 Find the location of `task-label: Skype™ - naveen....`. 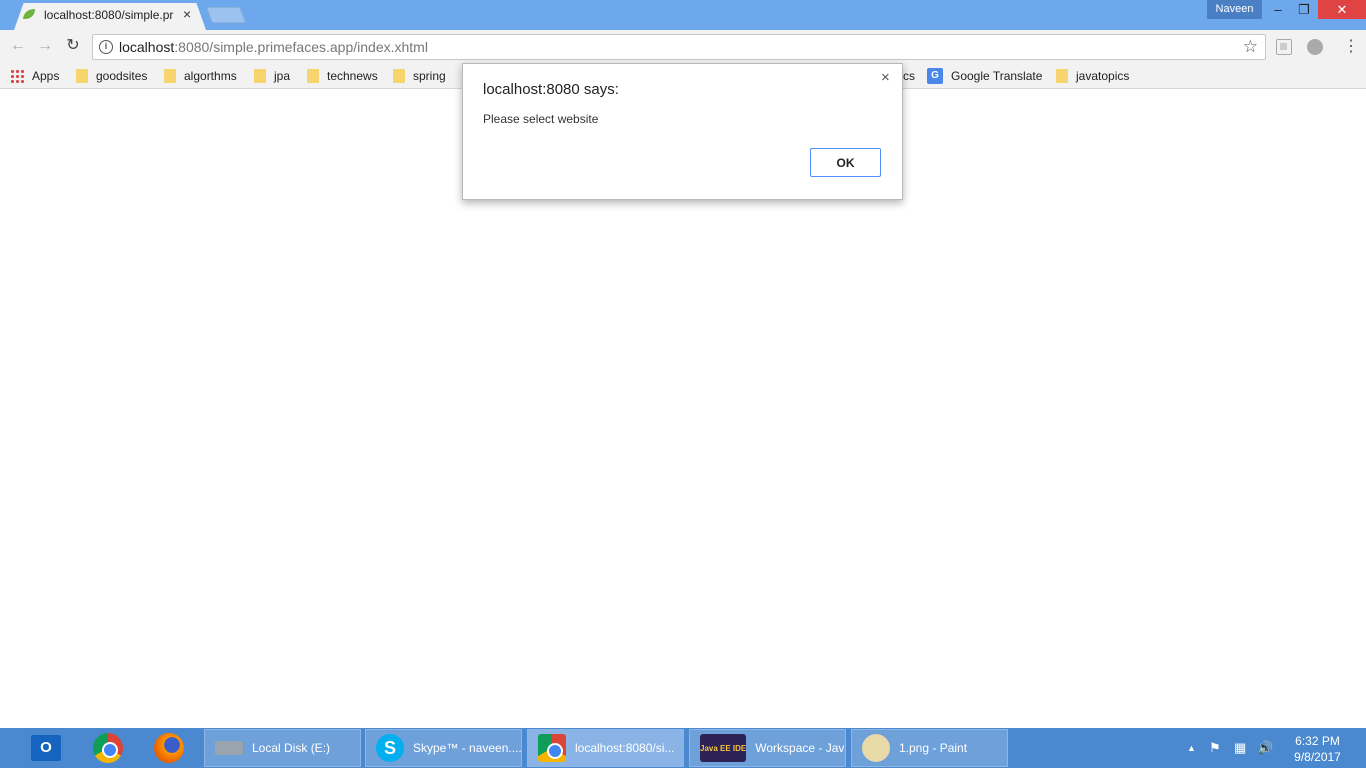

task-label: Skype™ - naveen.... is located at coordinates (467, 748).